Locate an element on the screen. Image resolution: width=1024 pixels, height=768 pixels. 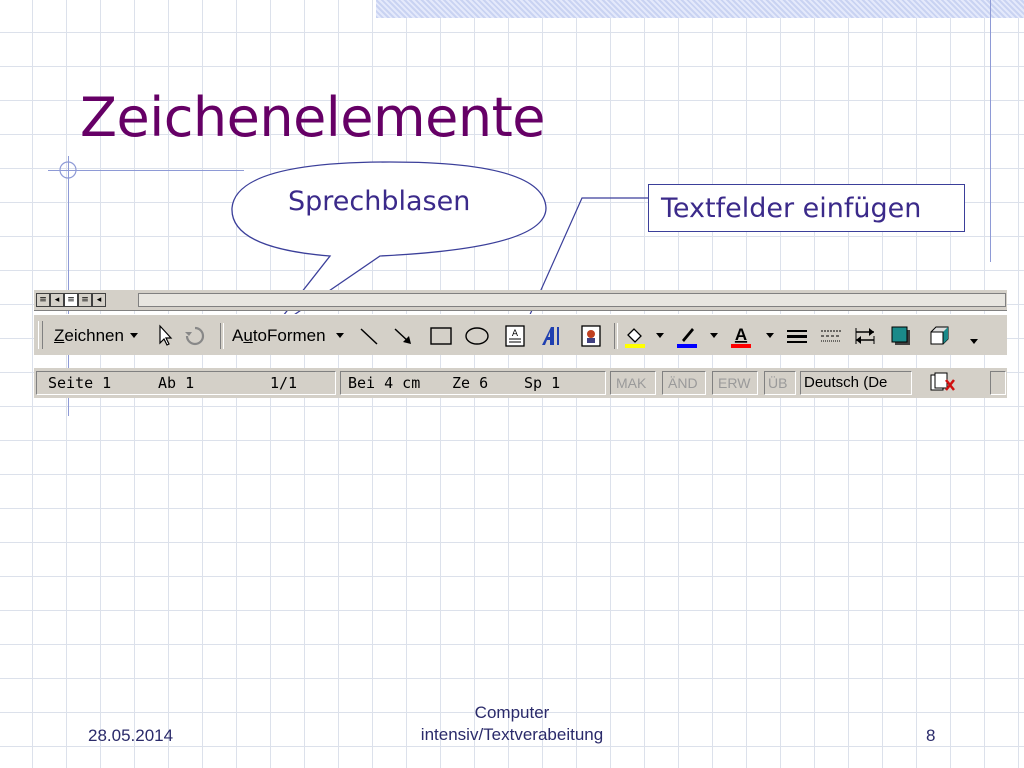
status-and: ÄND is located at coordinates (683, 383).